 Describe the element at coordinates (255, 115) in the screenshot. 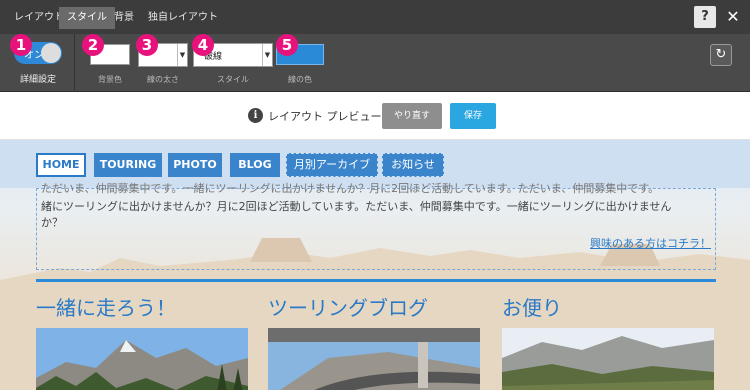

I see `info-icon: i` at that location.